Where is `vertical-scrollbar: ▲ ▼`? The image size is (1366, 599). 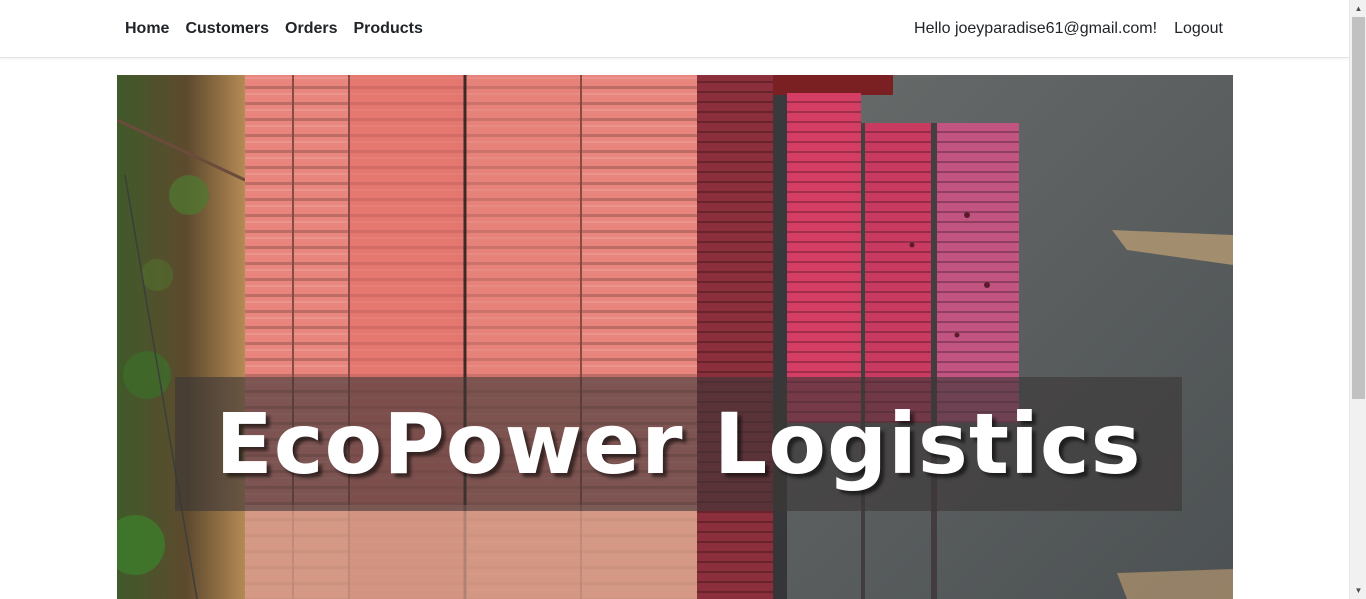
vertical-scrollbar: ▲ ▼ is located at coordinates (1357, 299).